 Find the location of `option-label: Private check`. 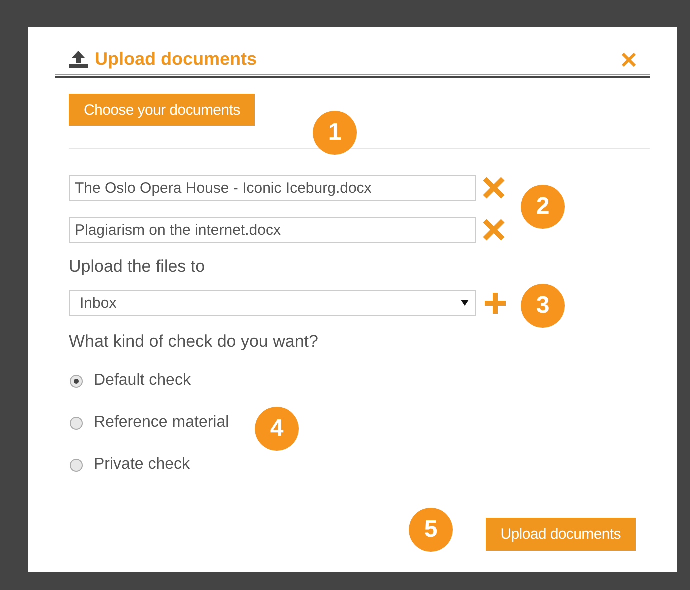

option-label: Private check is located at coordinates (142, 465).